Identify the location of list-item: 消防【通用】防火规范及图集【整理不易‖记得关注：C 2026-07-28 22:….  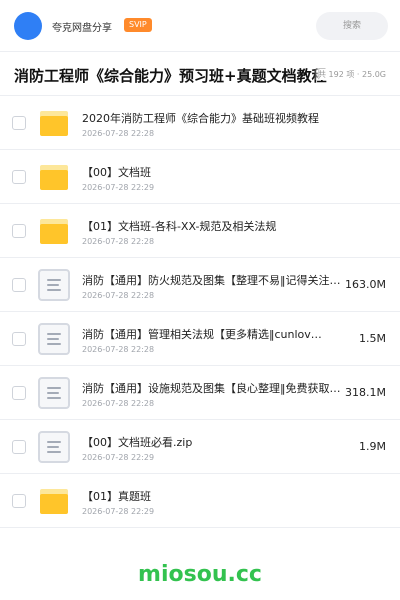
(200, 285).